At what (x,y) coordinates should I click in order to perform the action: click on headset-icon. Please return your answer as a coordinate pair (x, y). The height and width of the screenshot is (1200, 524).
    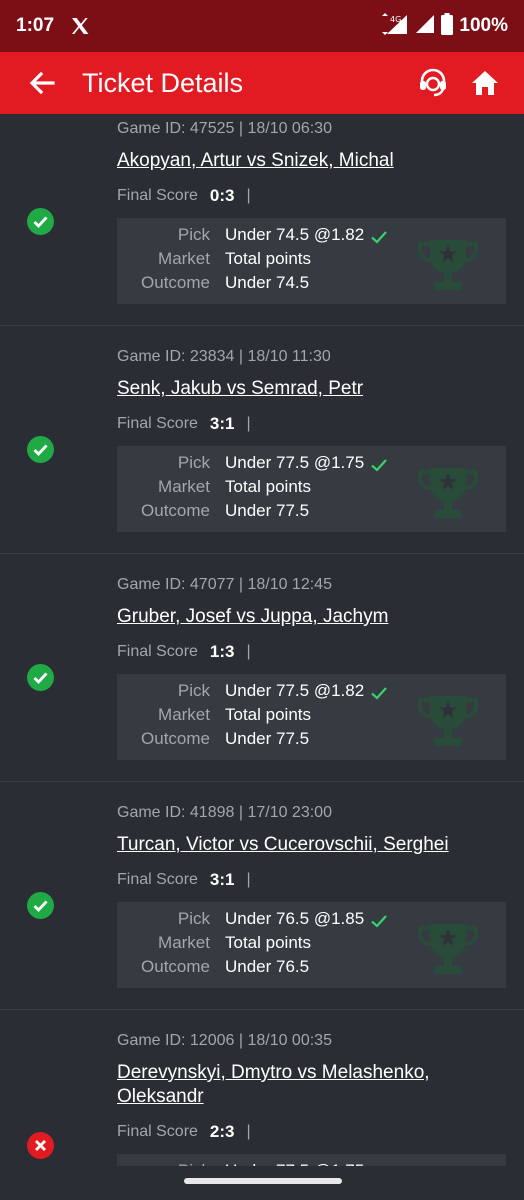
    Looking at the image, I should click on (433, 83).